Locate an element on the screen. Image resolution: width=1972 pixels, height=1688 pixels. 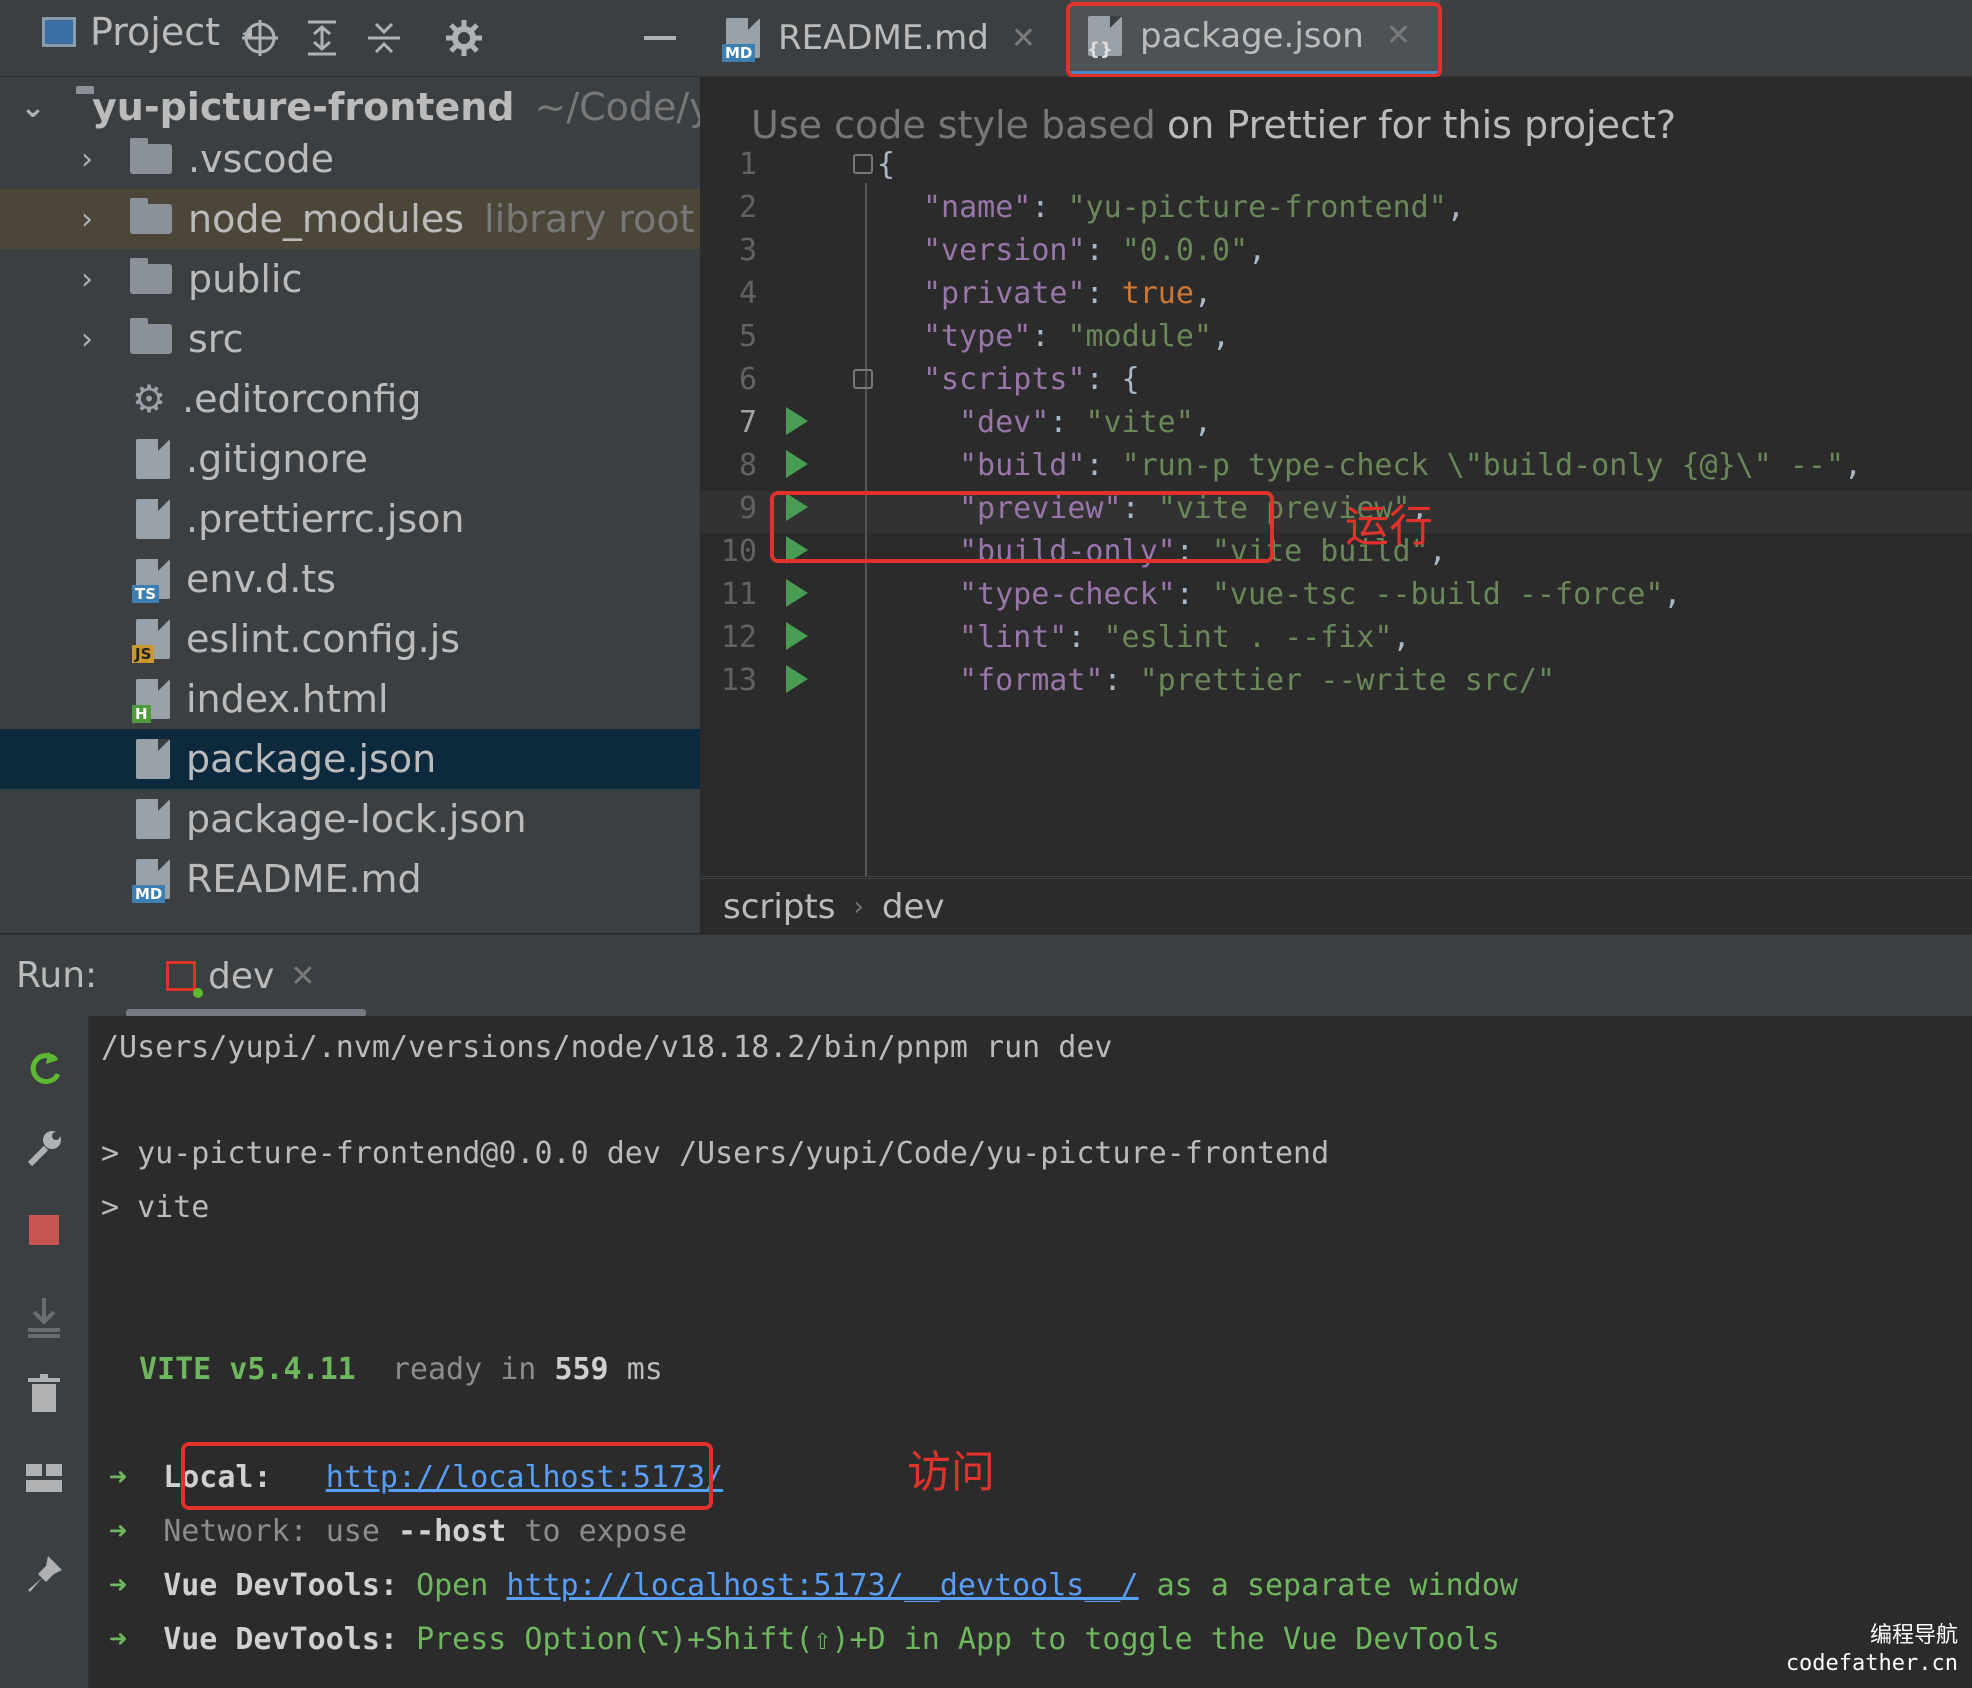
pin-icon is located at coordinates (44, 1574).